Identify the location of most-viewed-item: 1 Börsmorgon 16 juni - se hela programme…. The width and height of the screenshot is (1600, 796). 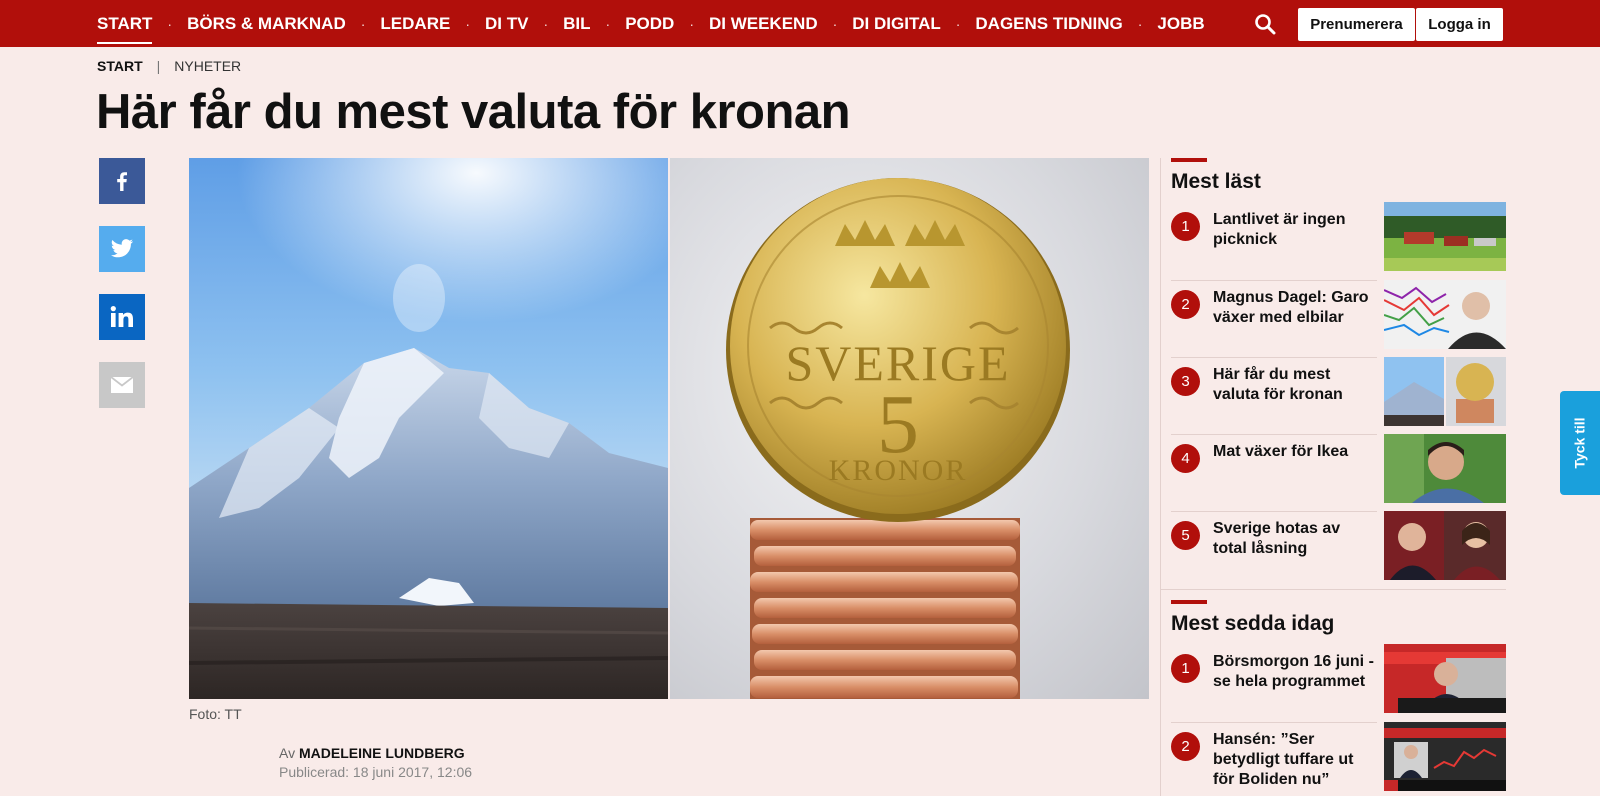
(1338, 682).